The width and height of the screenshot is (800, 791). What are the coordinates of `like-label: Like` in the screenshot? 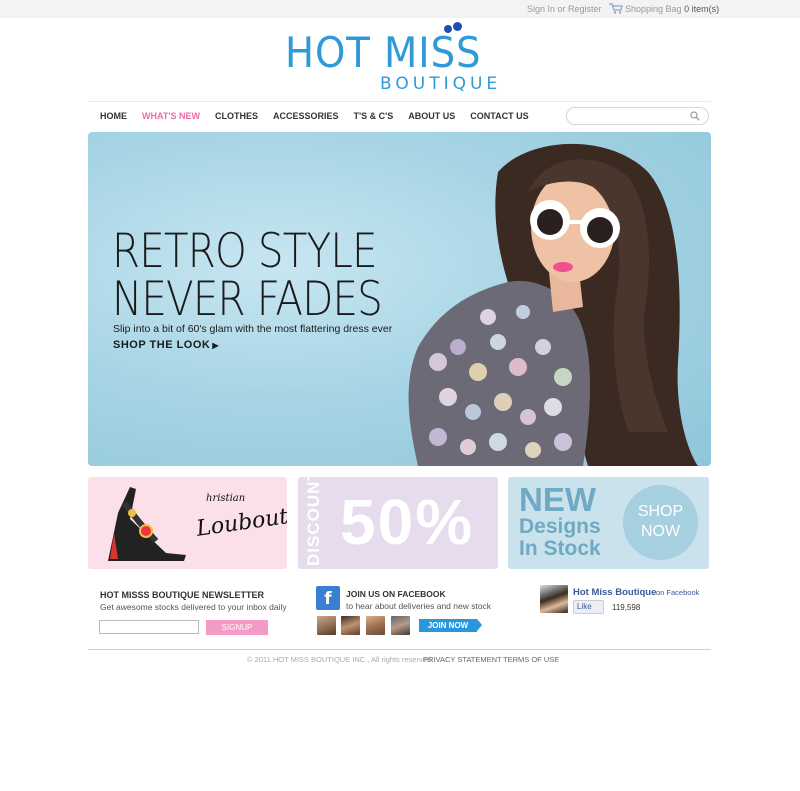 It's located at (584, 606).